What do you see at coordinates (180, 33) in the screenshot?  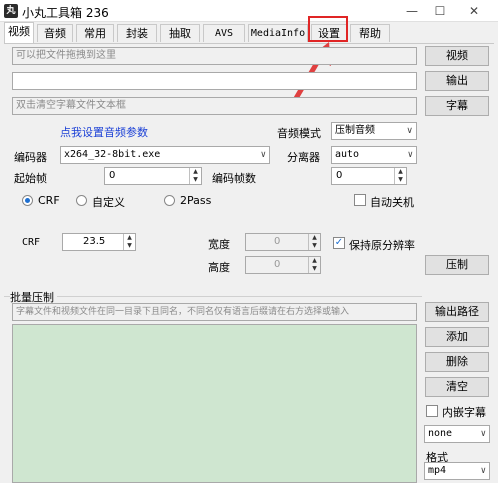 I see `tab-extract: 抽取` at bounding box center [180, 33].